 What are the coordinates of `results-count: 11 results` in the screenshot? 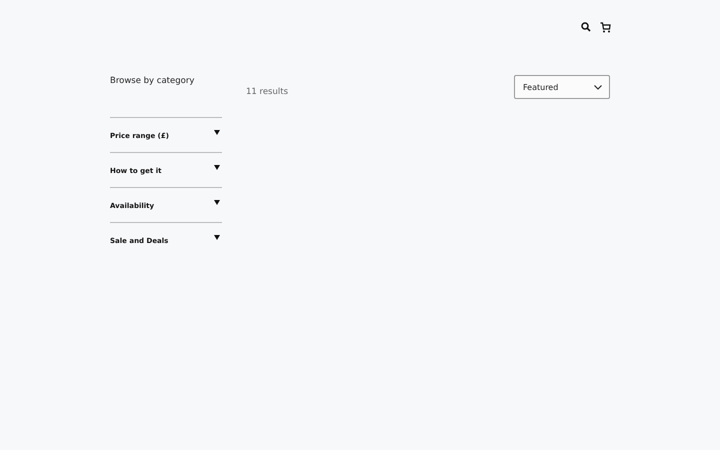 It's located at (267, 92).